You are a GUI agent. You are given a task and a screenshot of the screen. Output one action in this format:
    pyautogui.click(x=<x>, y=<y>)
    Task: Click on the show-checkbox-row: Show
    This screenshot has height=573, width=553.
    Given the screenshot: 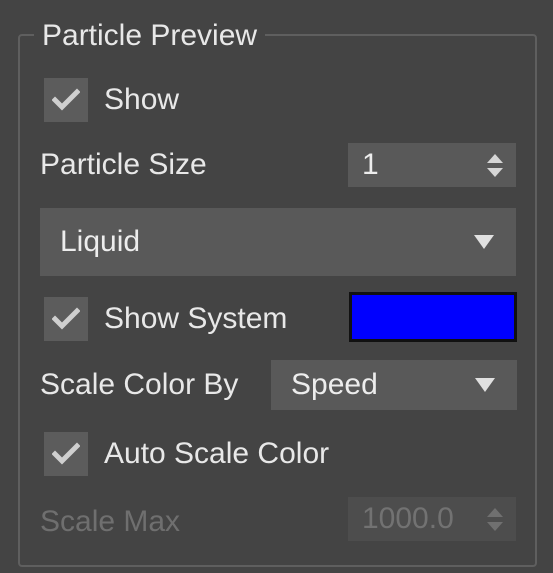 What is the action you would take?
    pyautogui.click(x=111, y=100)
    